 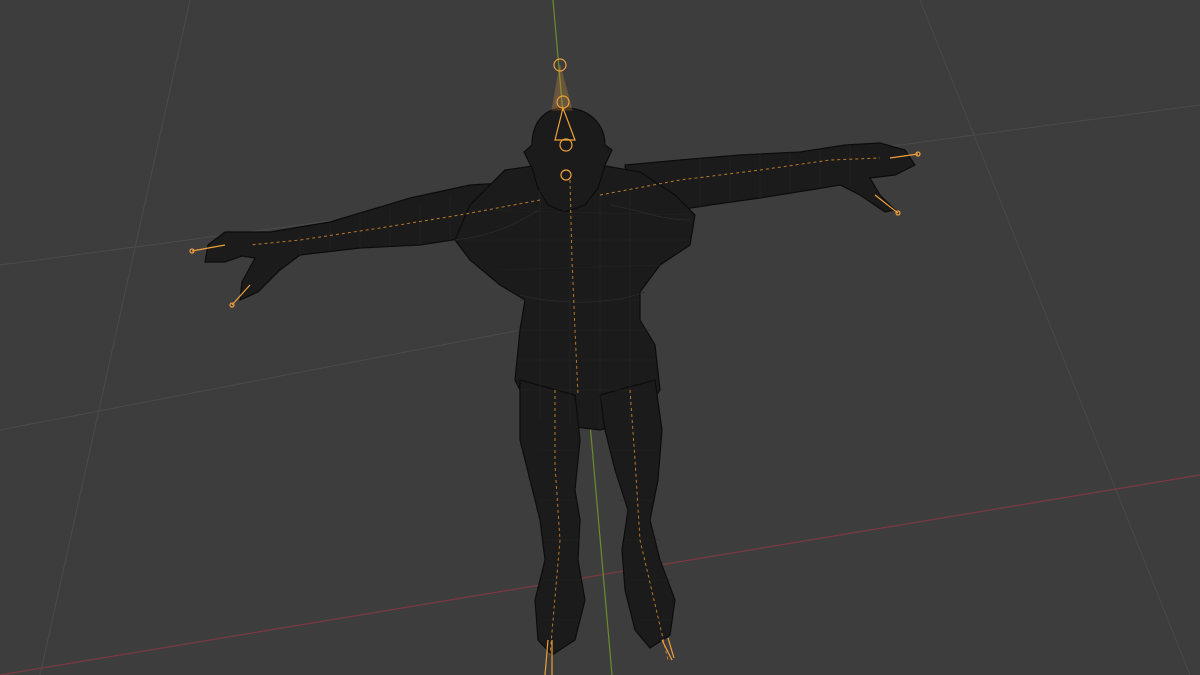 I want to click on right-leg-mesh, so click(x=637, y=514).